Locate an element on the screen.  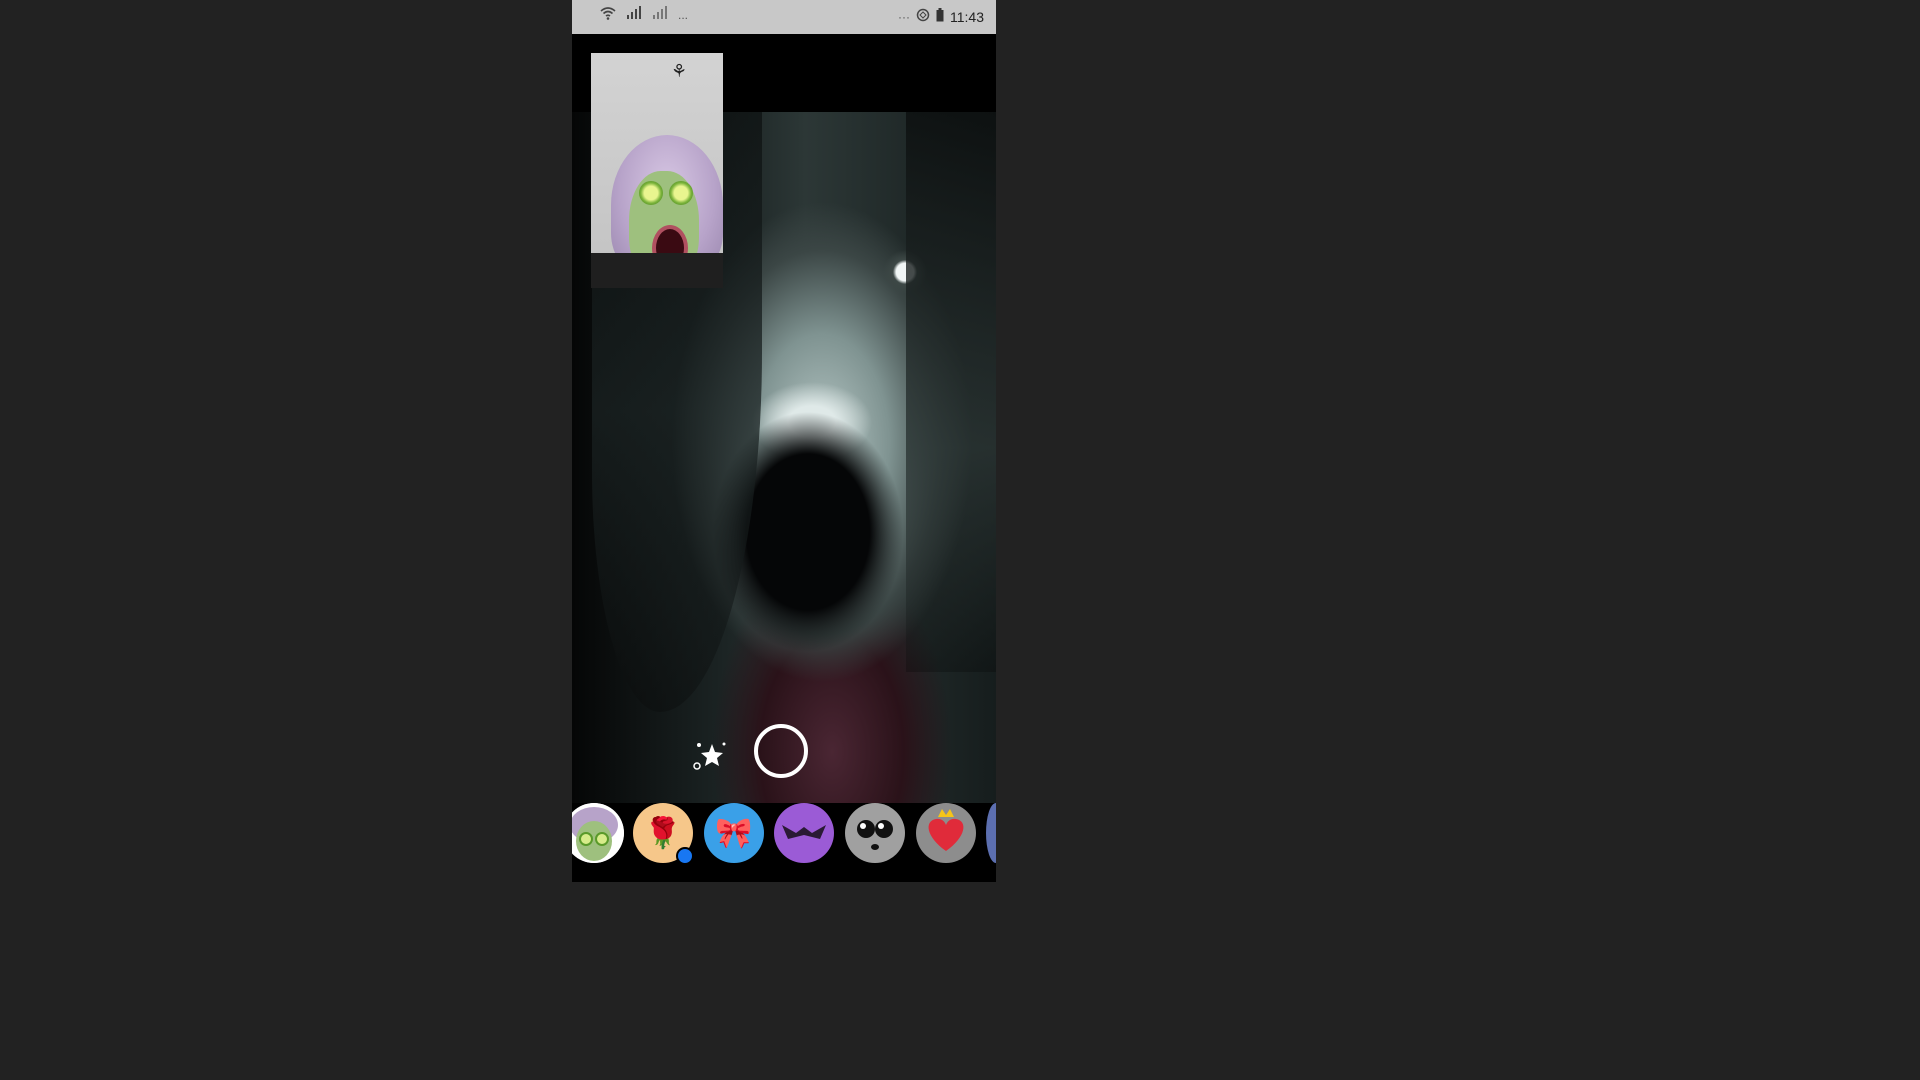
shoulders is located at coordinates (657, 270).